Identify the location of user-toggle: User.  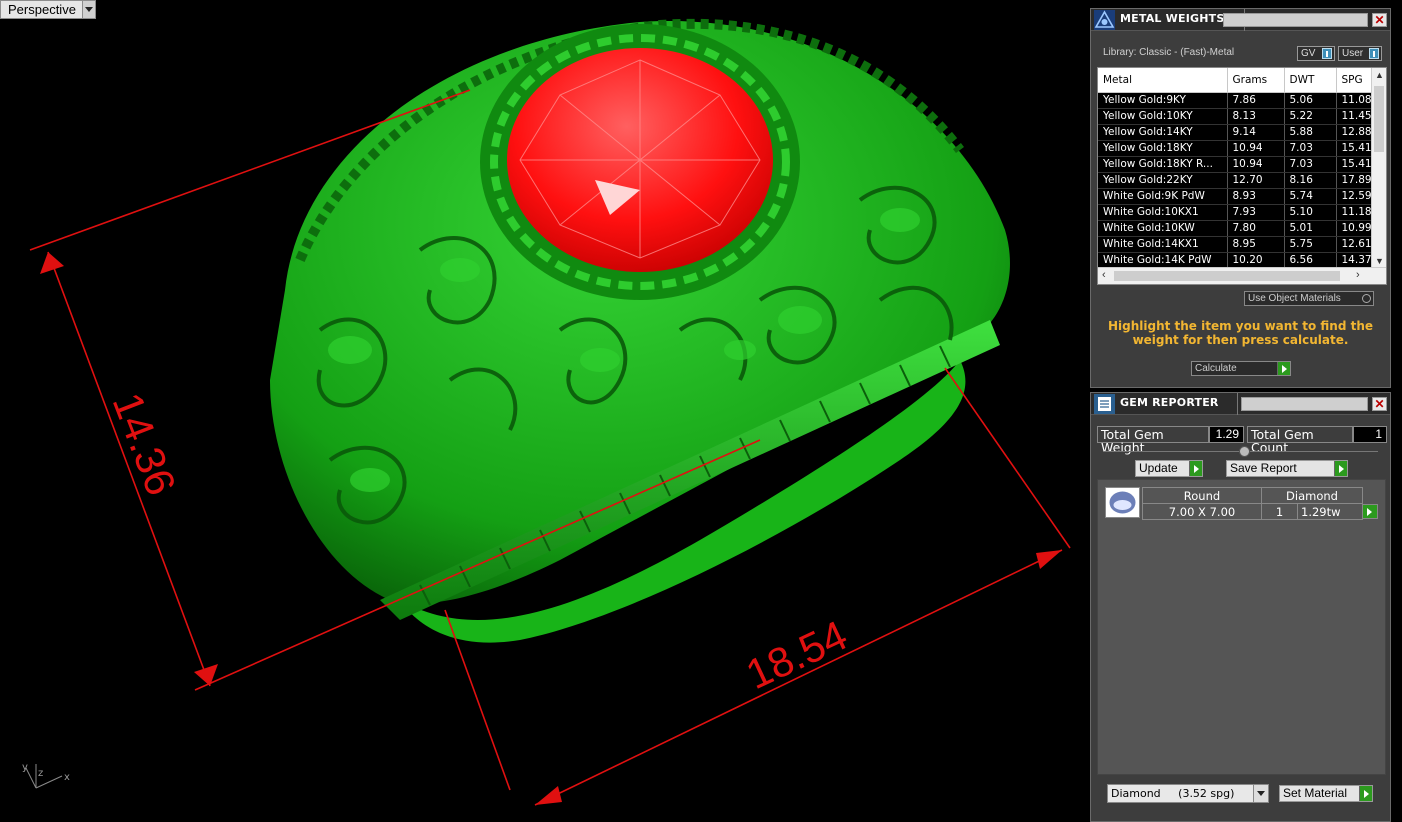
(1360, 53).